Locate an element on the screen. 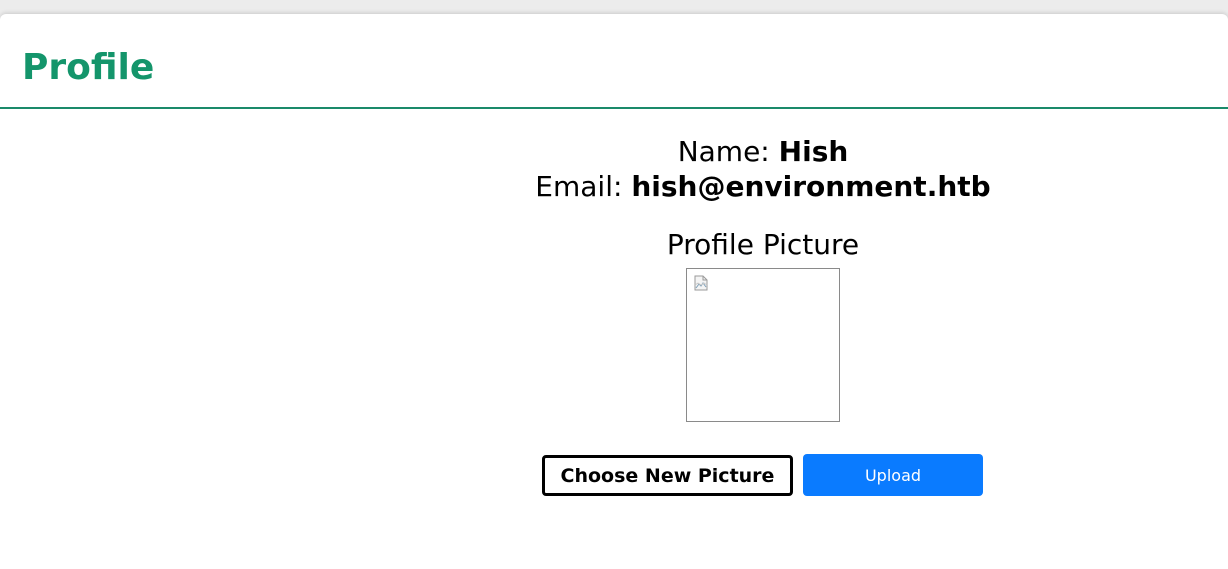 Image resolution: width=1228 pixels, height=569 pixels. profile-picture is located at coordinates (763, 345).